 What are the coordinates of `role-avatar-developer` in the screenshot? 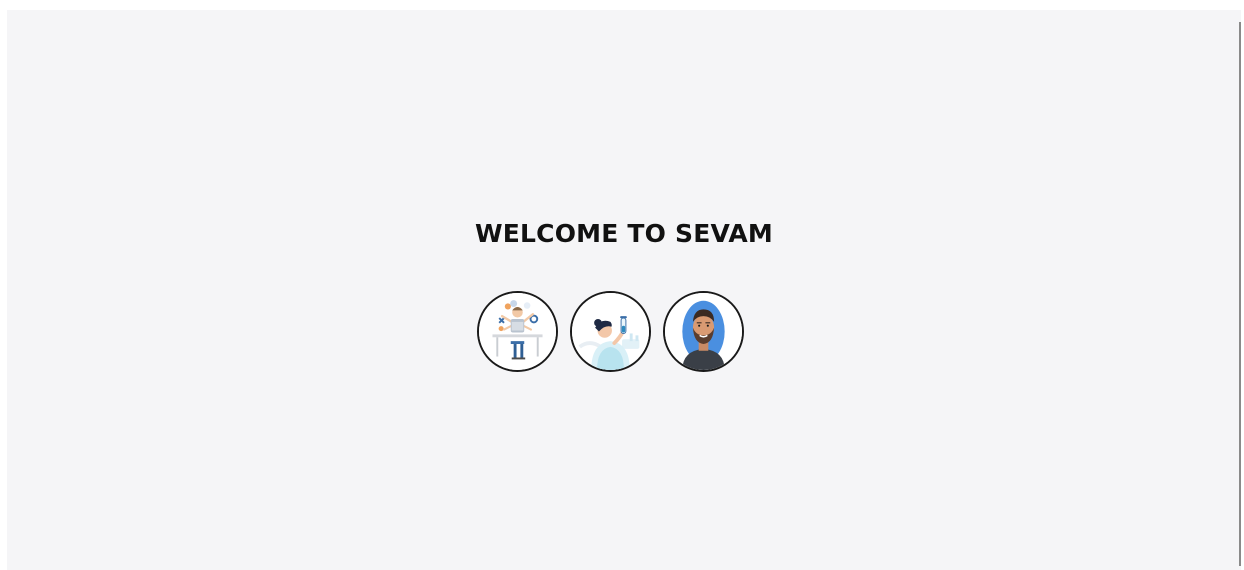 It's located at (517, 331).